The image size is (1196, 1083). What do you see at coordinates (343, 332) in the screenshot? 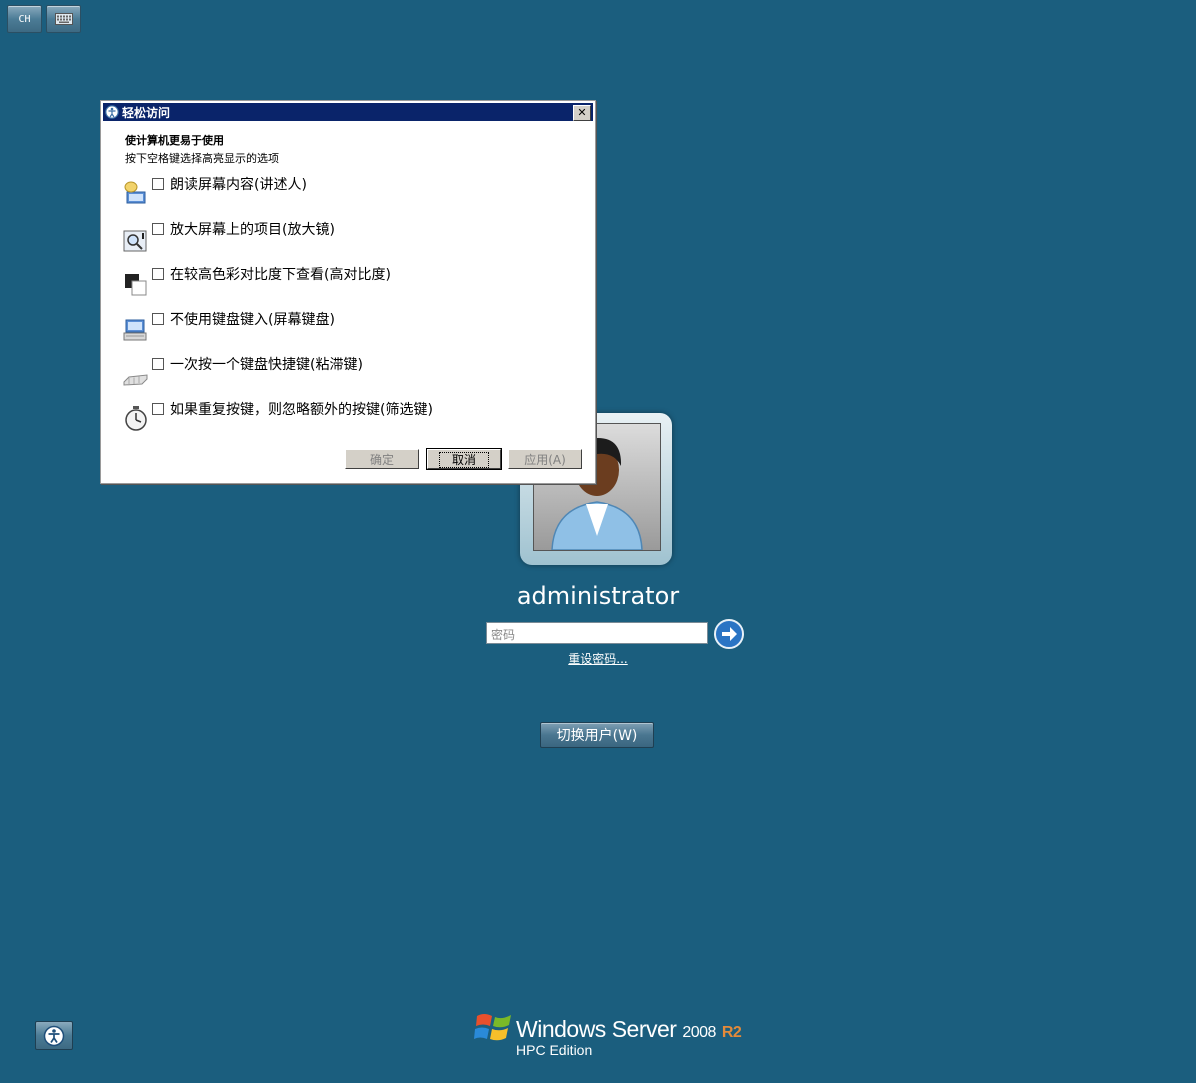
I see `option-onscreen-keyboard: 不使用键盘键入(屏幕键盘)` at bounding box center [343, 332].